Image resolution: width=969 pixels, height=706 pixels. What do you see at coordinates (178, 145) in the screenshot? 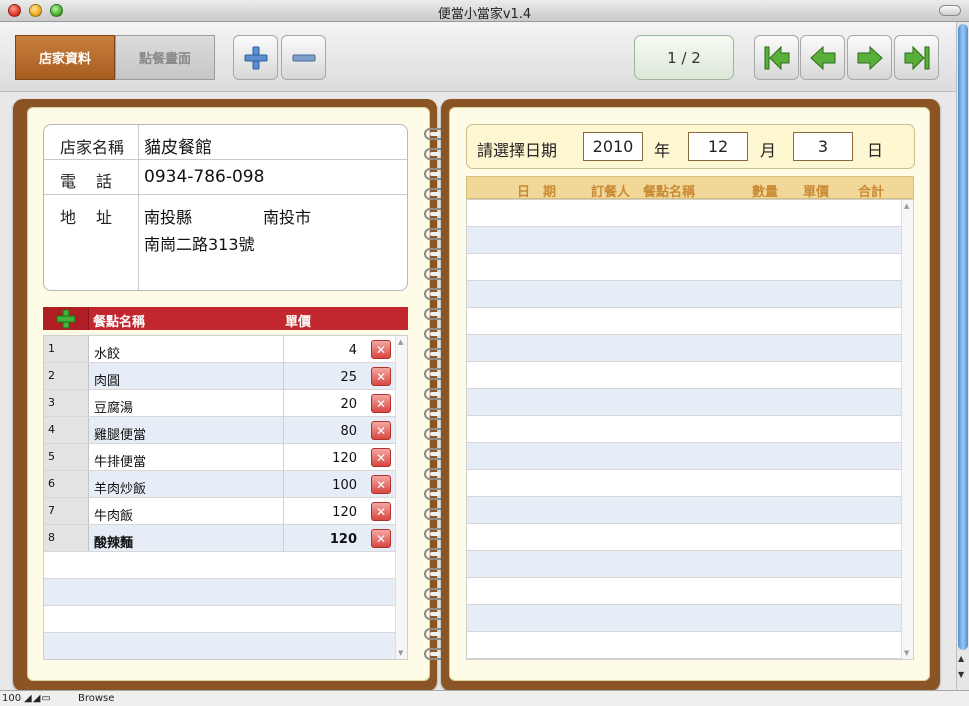
I see `store-name-field: 貓皮餐館` at bounding box center [178, 145].